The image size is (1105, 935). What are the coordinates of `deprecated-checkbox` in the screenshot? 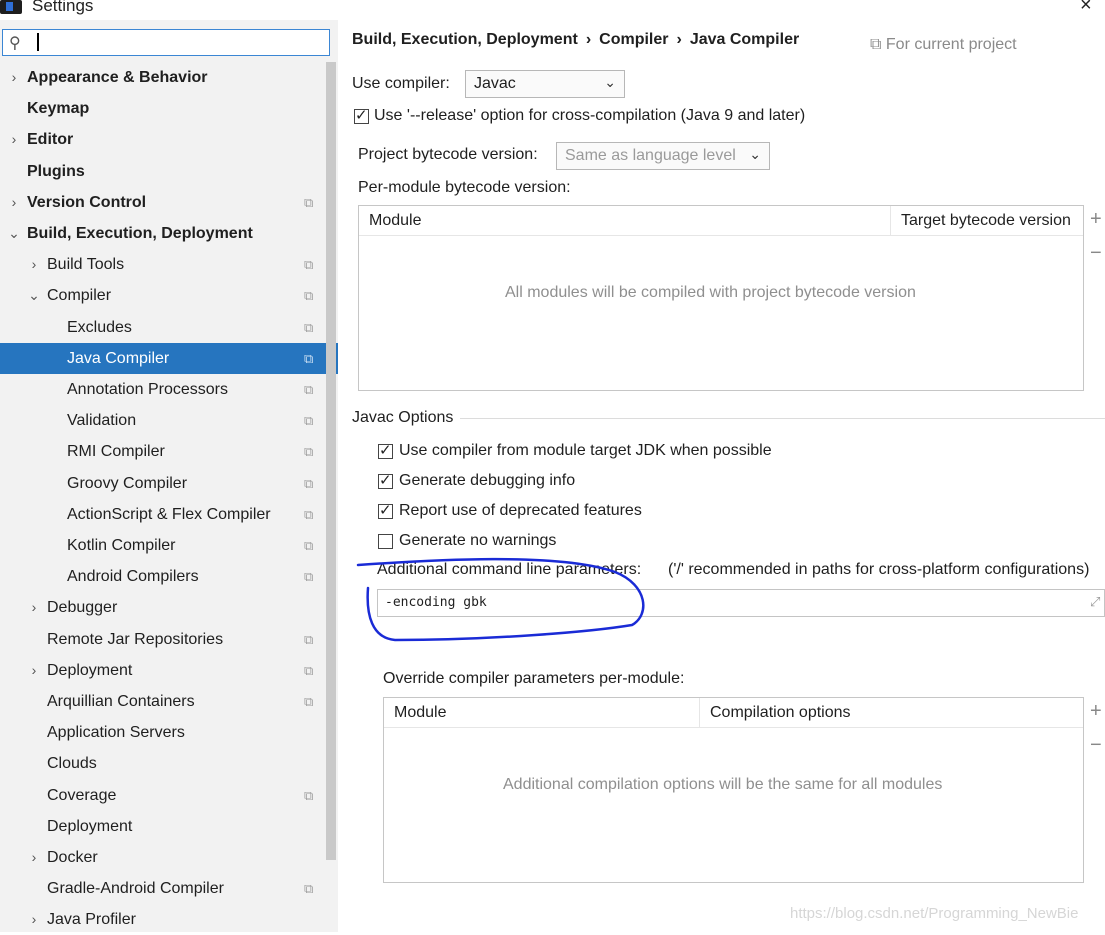 It's located at (385, 510).